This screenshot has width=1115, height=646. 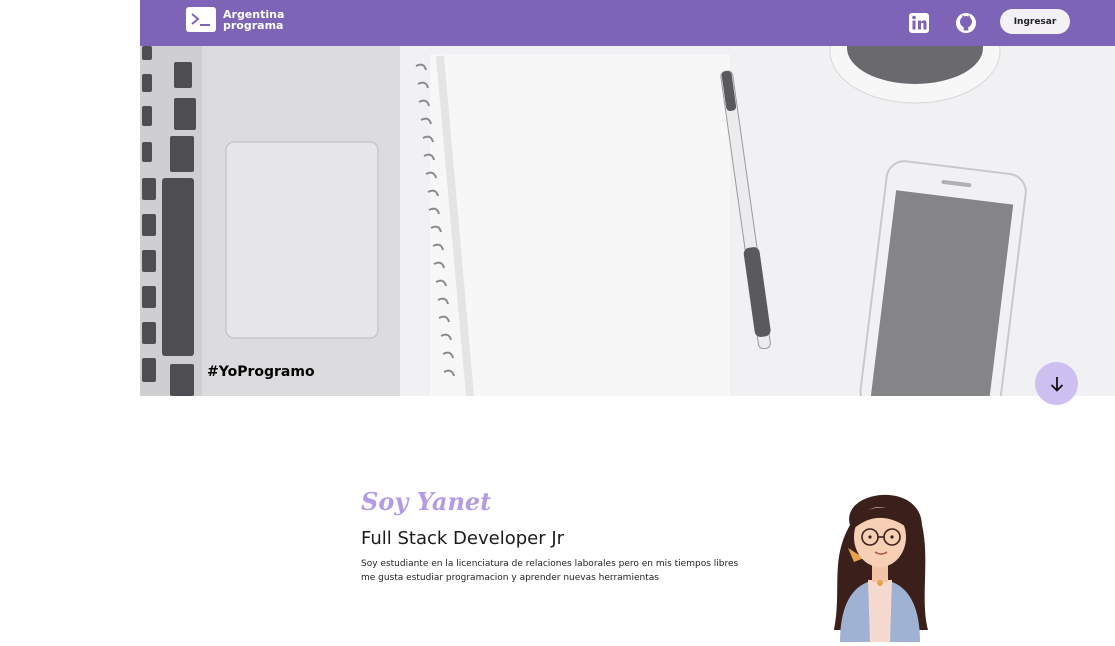 What do you see at coordinates (261, 372) in the screenshot?
I see `hero-hashtag: #YoProgramo` at bounding box center [261, 372].